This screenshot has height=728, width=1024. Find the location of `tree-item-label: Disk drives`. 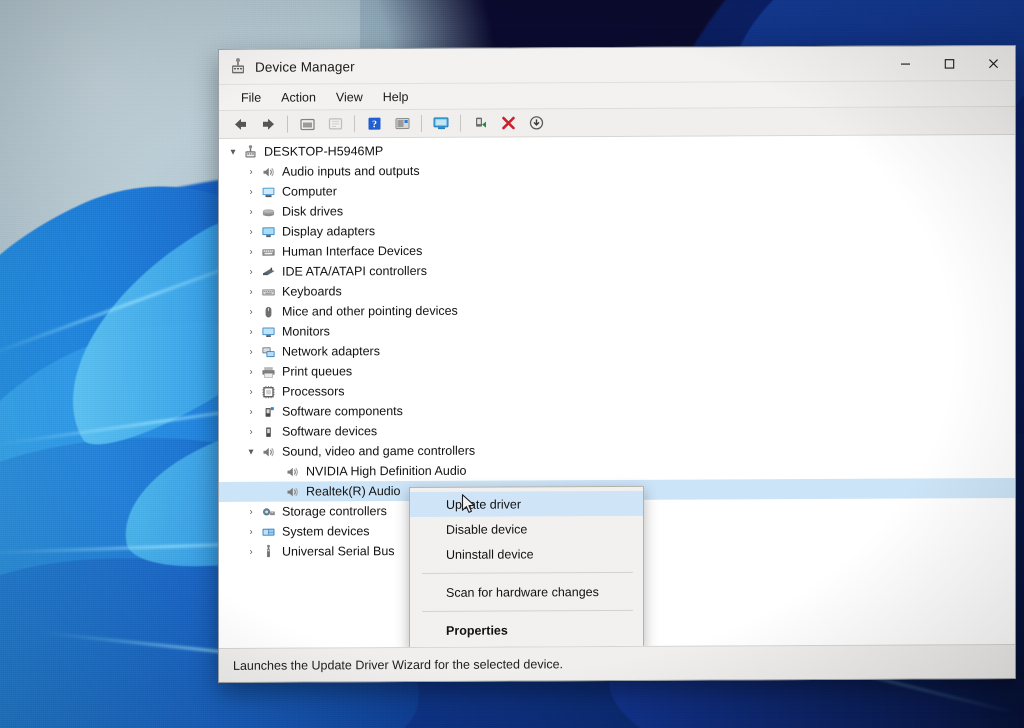

tree-item-label: Disk drives is located at coordinates (313, 211).